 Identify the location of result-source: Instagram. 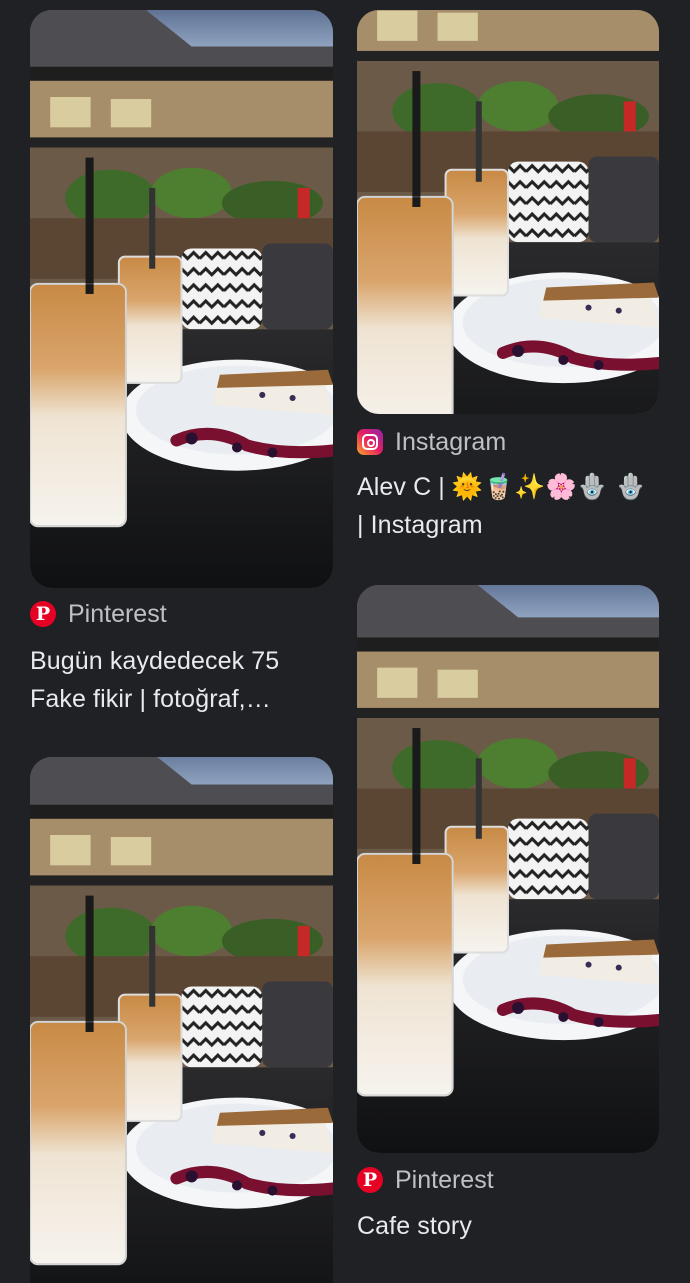
(431, 442).